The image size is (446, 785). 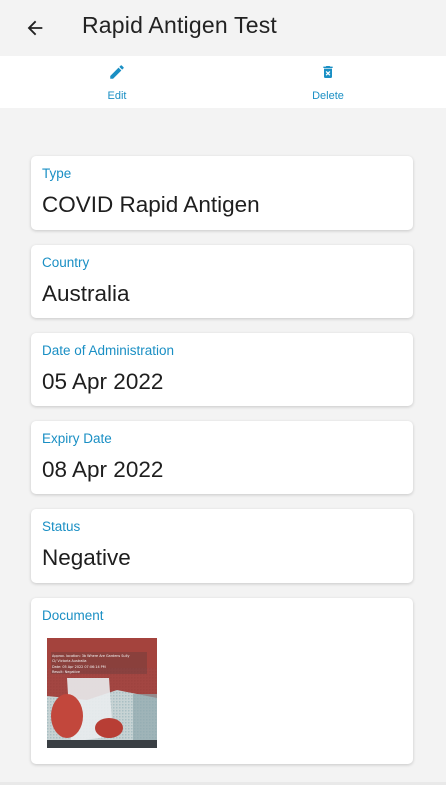 I want to click on edit-button: Edit, so click(x=117, y=82).